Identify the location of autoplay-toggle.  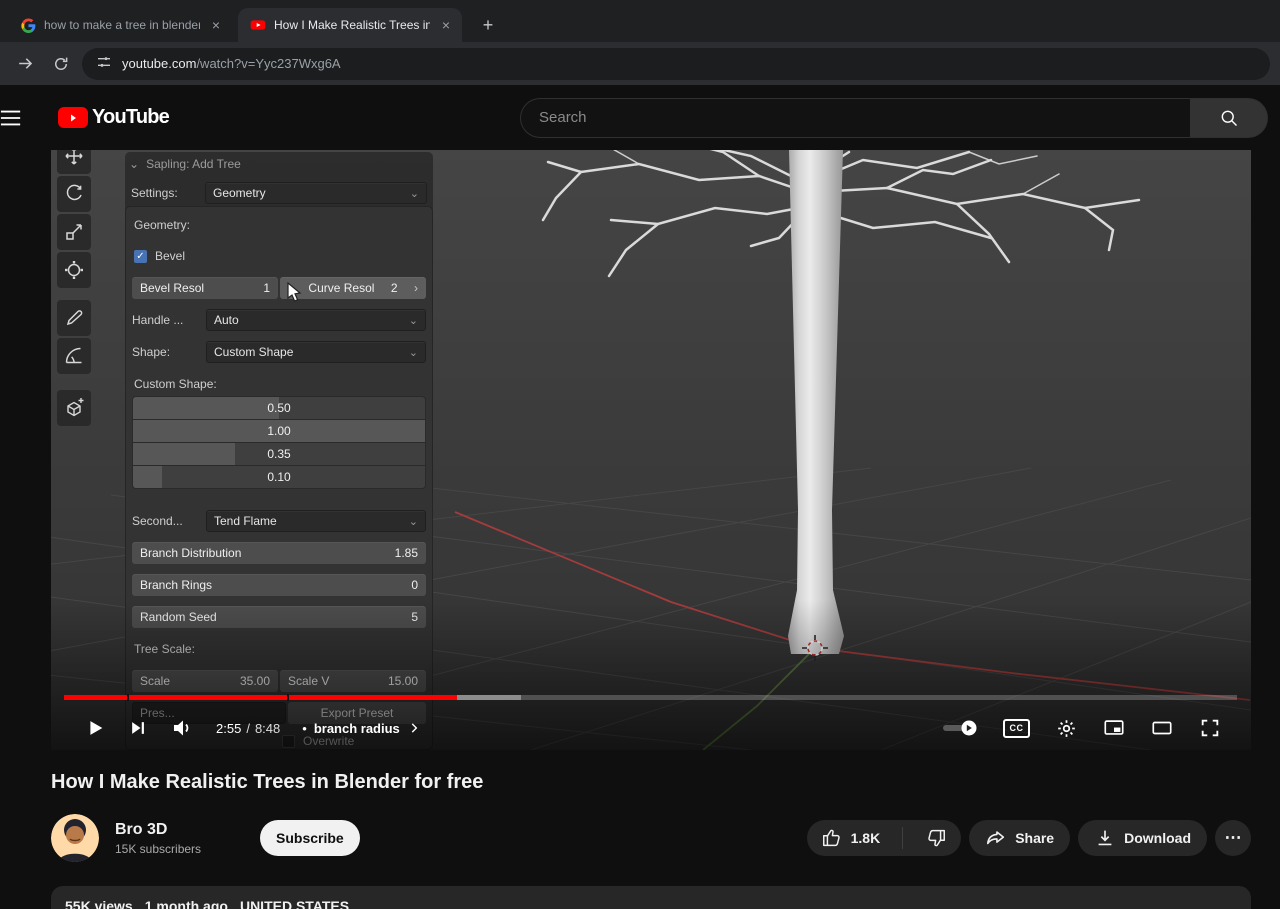
(959, 728).